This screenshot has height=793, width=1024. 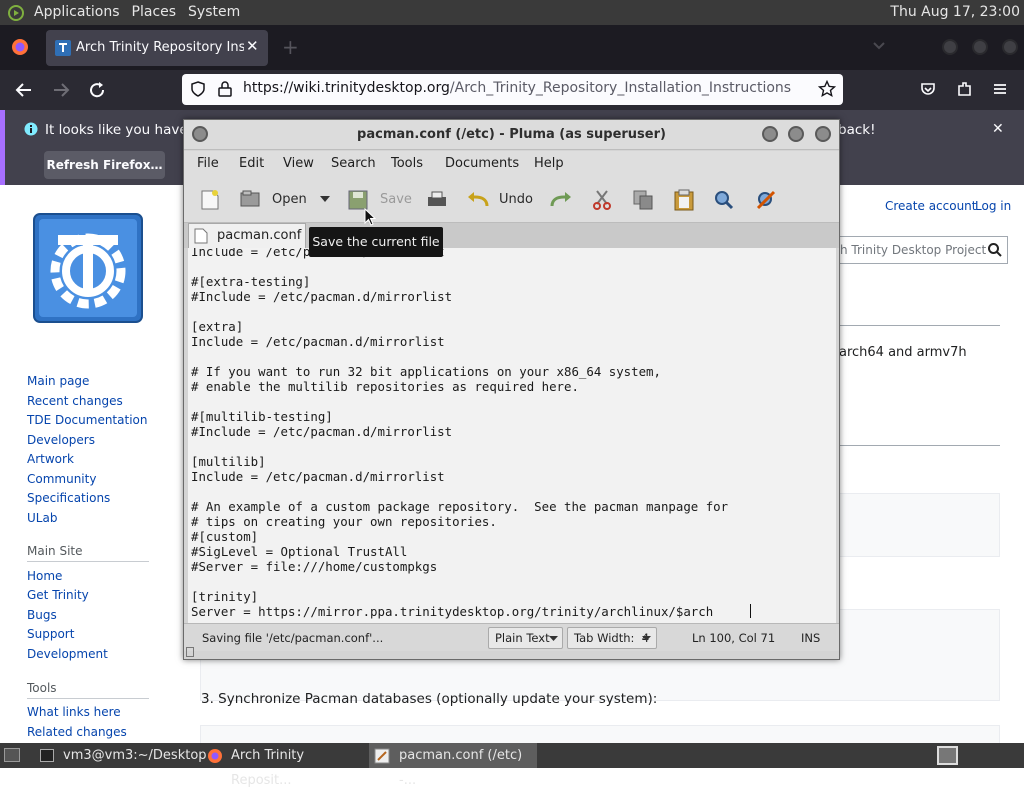 I want to click on firefox-view-icon, so click(x=20, y=47).